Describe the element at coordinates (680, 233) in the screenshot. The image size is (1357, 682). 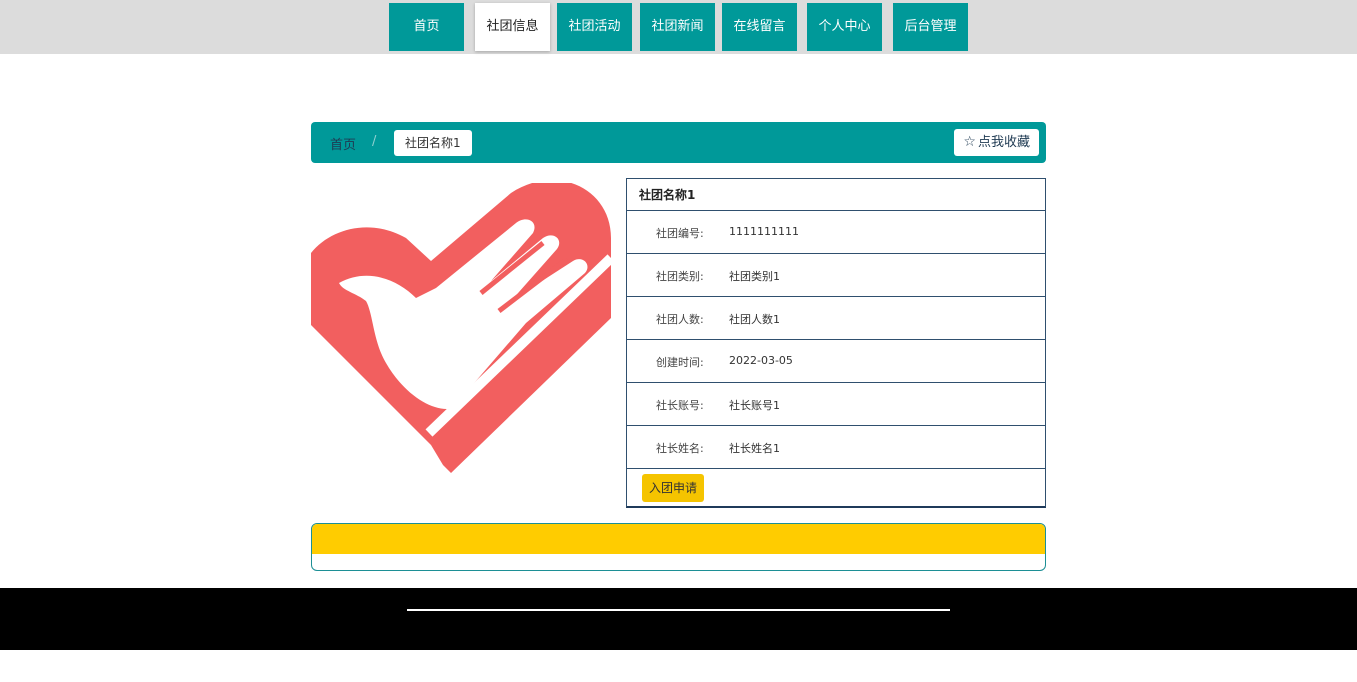
I see `field-label: 社团编号:` at that location.